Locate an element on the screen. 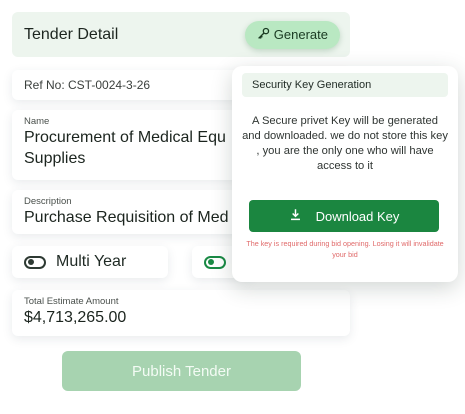 This screenshot has height=414, width=465. modal-title: Security Key Generation is located at coordinates (345, 85).